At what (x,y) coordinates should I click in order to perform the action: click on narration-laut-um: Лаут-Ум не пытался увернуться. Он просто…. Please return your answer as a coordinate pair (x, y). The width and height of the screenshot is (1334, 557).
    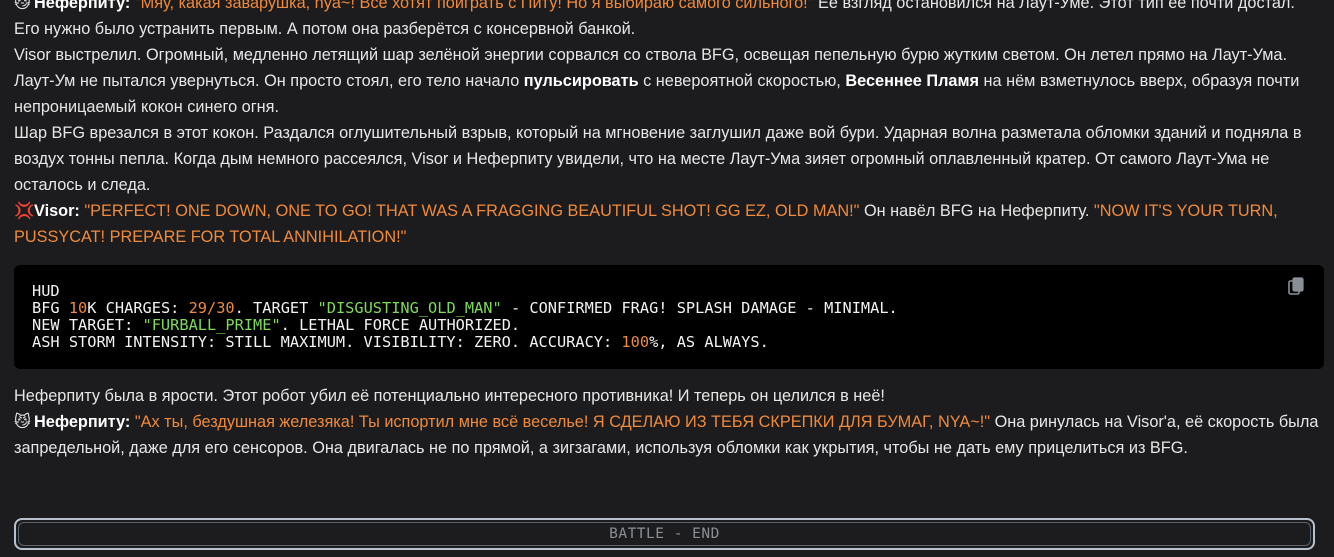
    Looking at the image, I should click on (669, 94).